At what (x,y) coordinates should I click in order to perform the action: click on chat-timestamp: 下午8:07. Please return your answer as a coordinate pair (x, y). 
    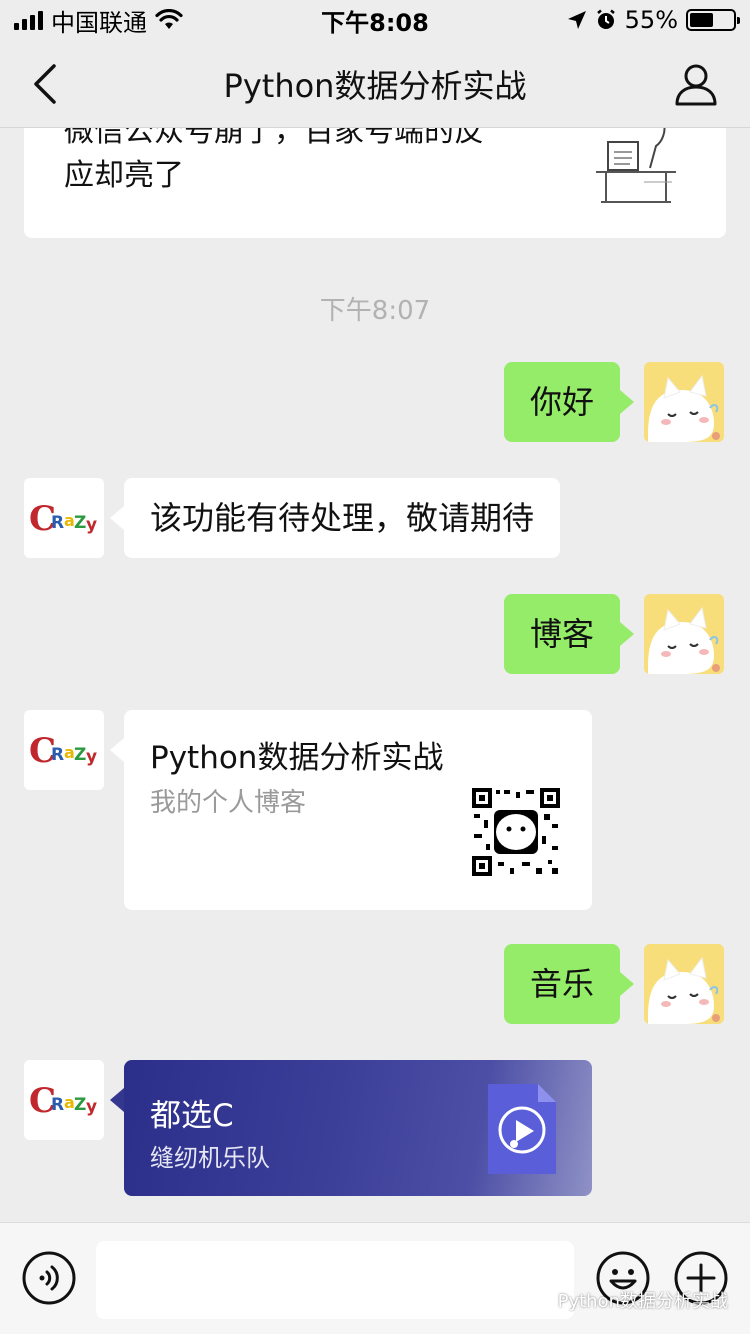
    Looking at the image, I should click on (375, 311).